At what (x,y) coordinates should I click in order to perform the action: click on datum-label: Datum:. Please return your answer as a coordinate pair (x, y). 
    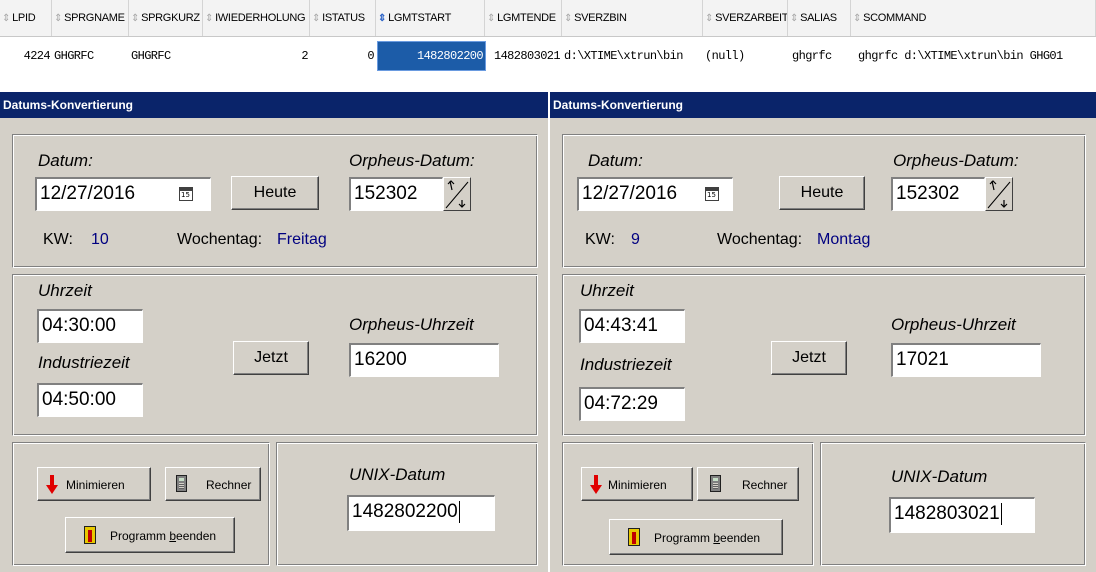
    Looking at the image, I should click on (615, 160).